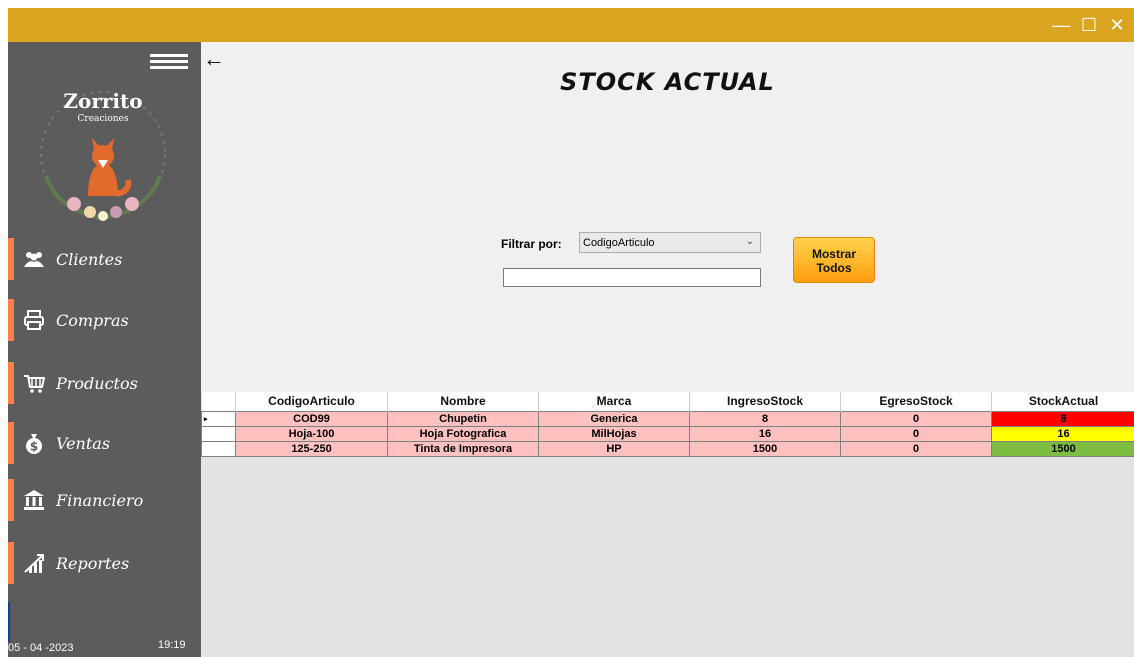  I want to click on cell-stock-actual: 1500, so click(1062, 448).